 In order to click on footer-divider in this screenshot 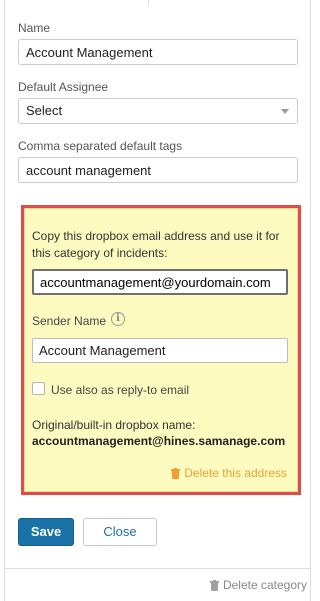, I will do `click(157, 568)`.